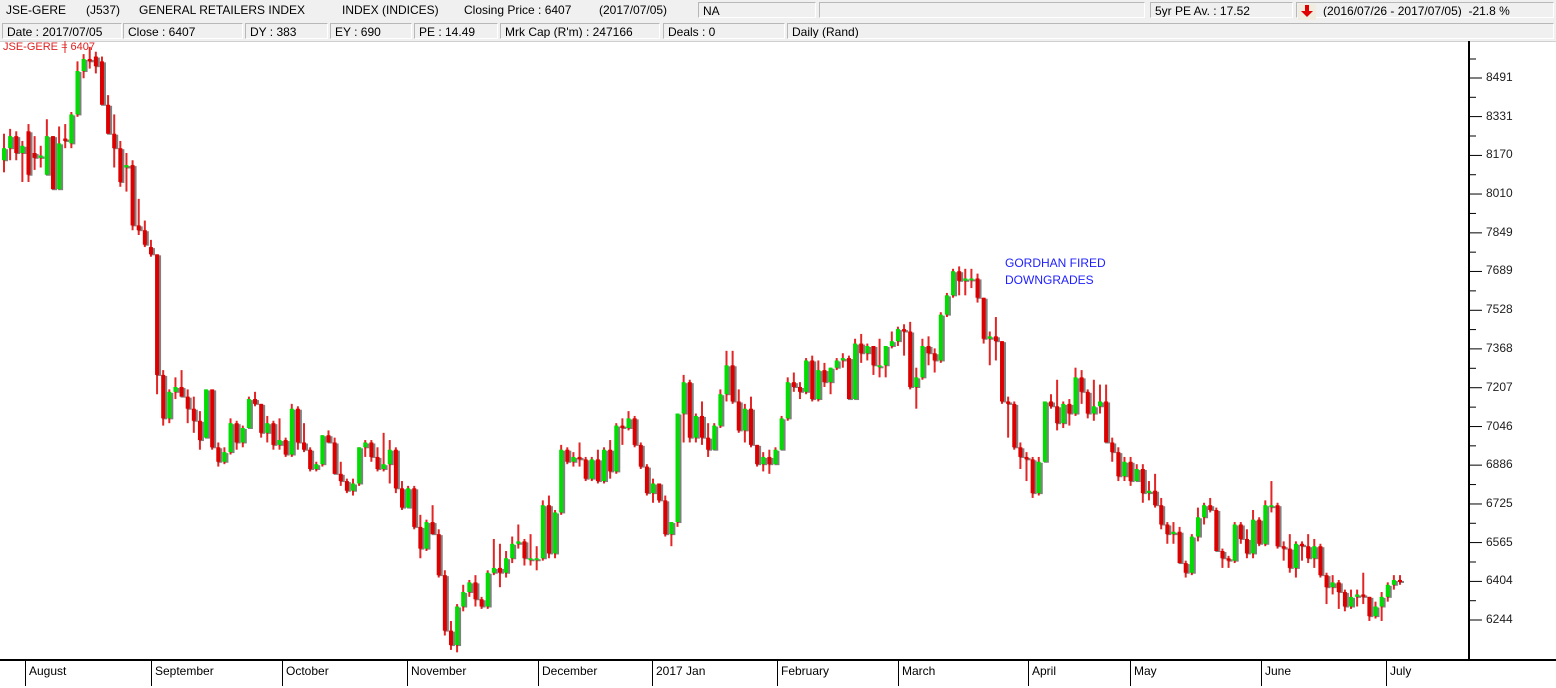 This screenshot has width=1556, height=688. Describe the element at coordinates (48, 671) in the screenshot. I see `x-month-label: August` at that location.